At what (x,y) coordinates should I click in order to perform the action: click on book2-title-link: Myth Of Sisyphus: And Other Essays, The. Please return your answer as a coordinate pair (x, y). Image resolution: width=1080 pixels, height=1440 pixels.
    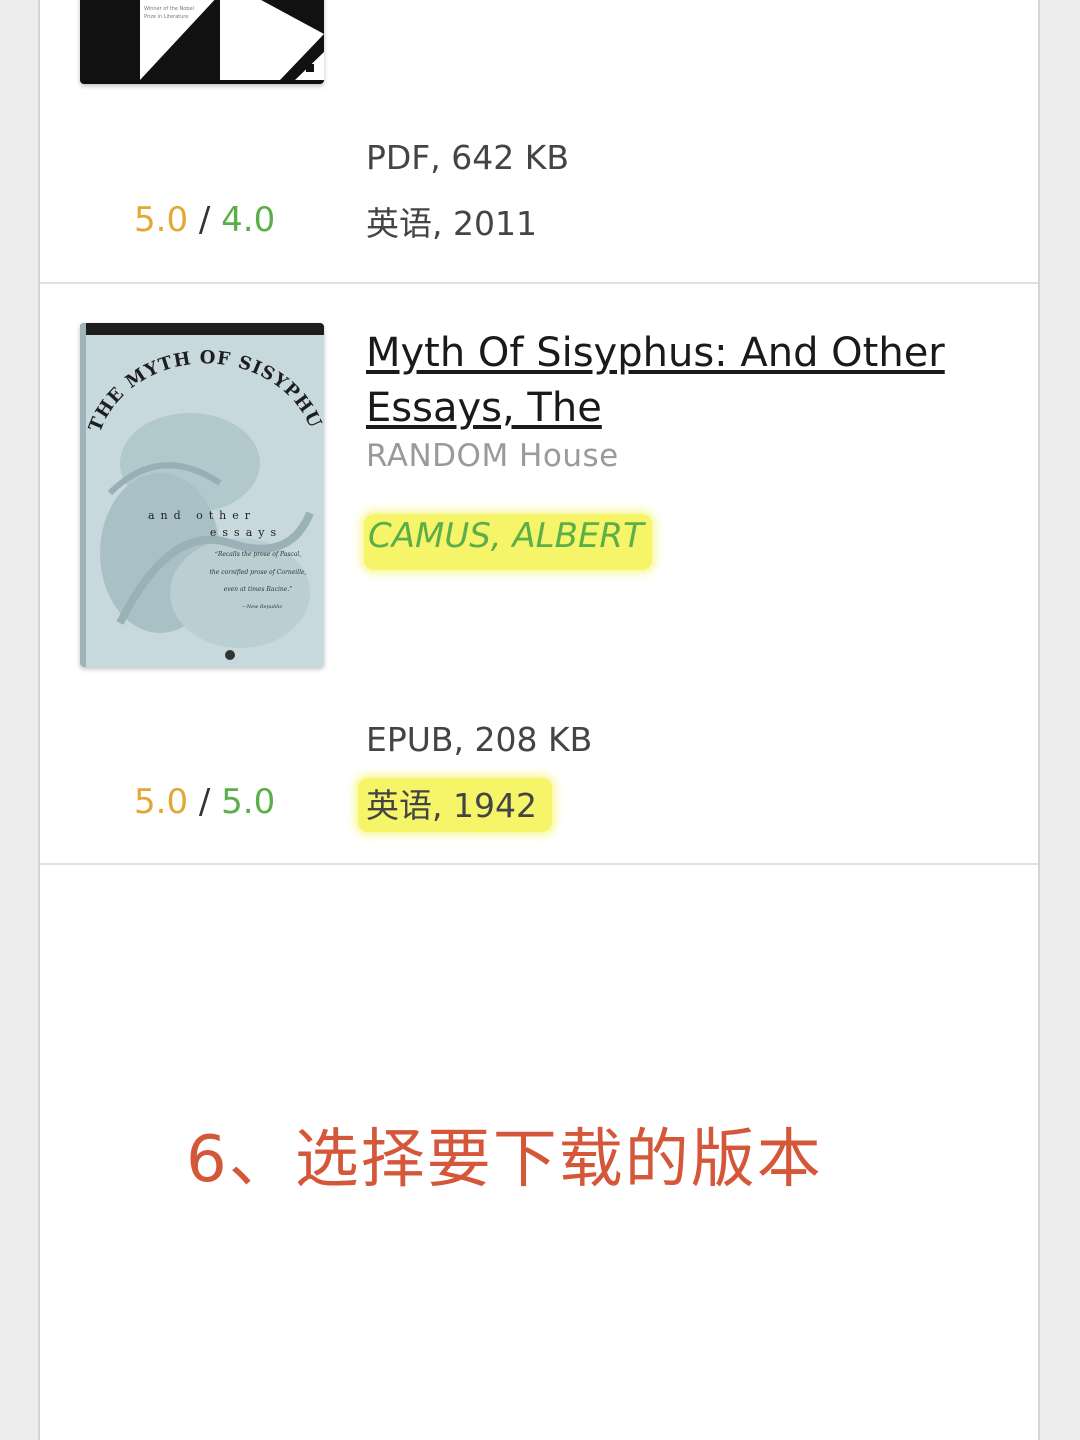
    Looking at the image, I should click on (681, 381).